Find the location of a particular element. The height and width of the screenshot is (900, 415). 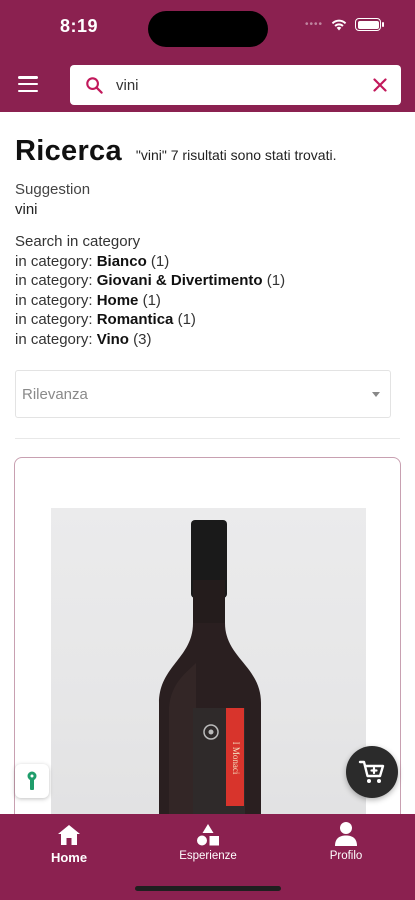

key-badge is located at coordinates (32, 781).